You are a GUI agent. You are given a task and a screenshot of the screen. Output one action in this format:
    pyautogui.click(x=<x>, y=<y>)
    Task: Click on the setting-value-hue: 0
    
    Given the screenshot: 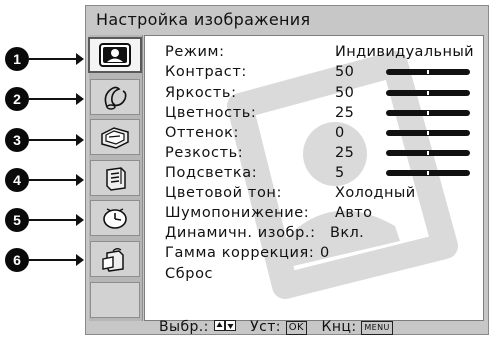 What is the action you would take?
    pyautogui.click(x=340, y=133)
    